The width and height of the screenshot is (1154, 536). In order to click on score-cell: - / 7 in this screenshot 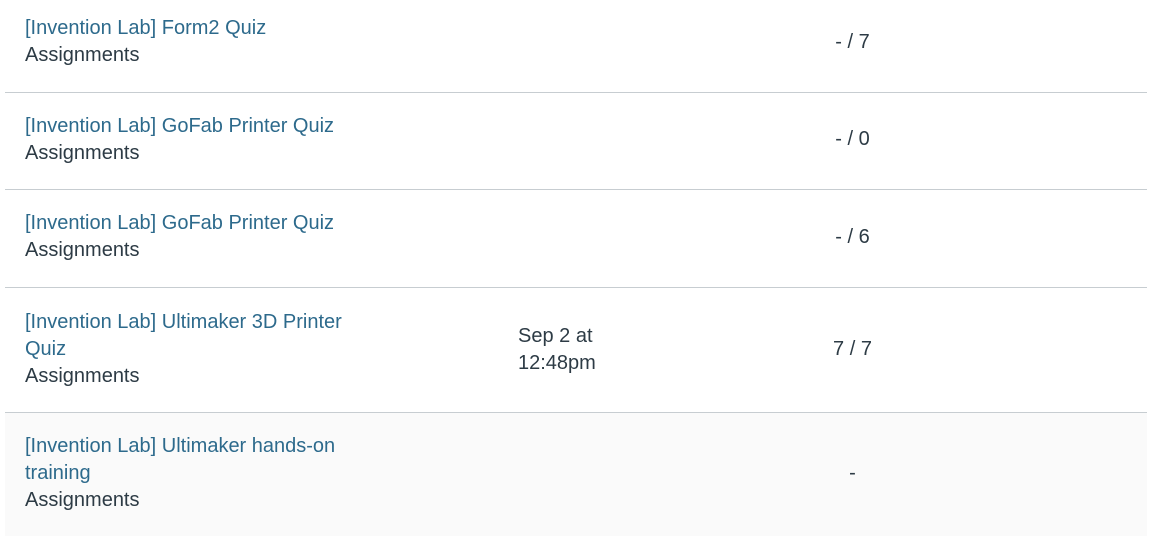, I will do `click(852, 42)`.